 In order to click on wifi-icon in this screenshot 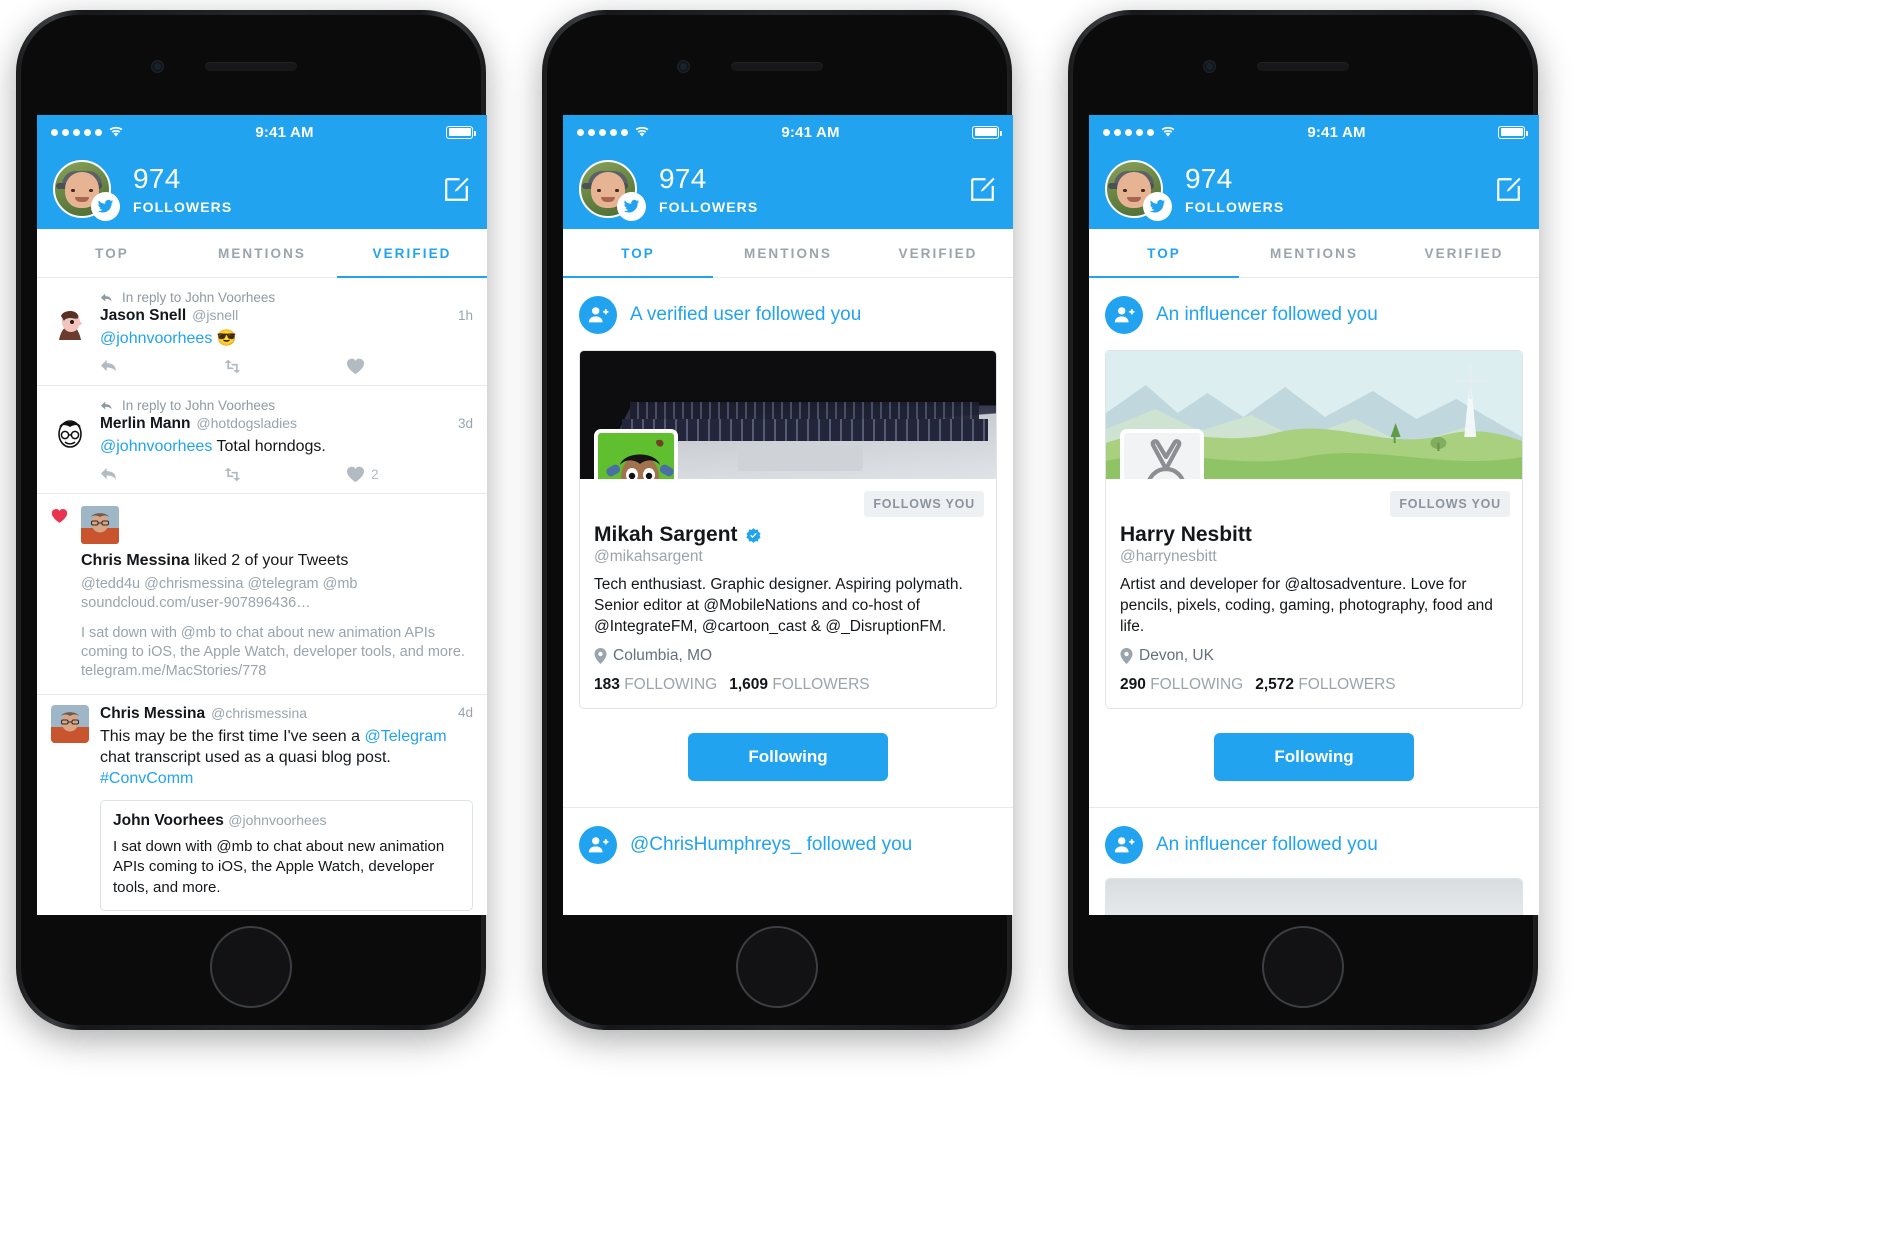, I will do `click(1168, 132)`.